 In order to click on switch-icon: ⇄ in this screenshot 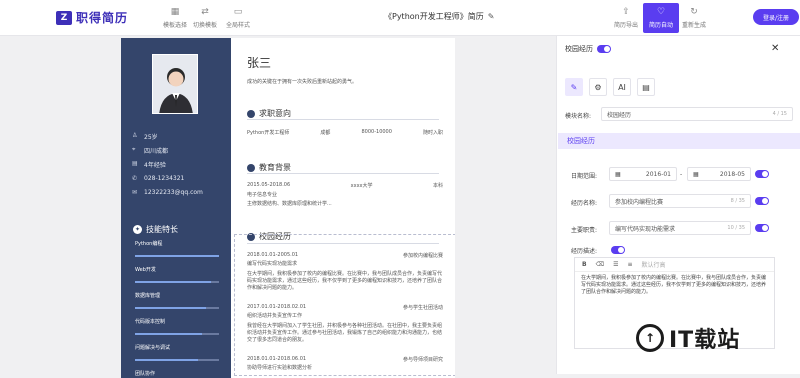, I will do `click(205, 12)`.